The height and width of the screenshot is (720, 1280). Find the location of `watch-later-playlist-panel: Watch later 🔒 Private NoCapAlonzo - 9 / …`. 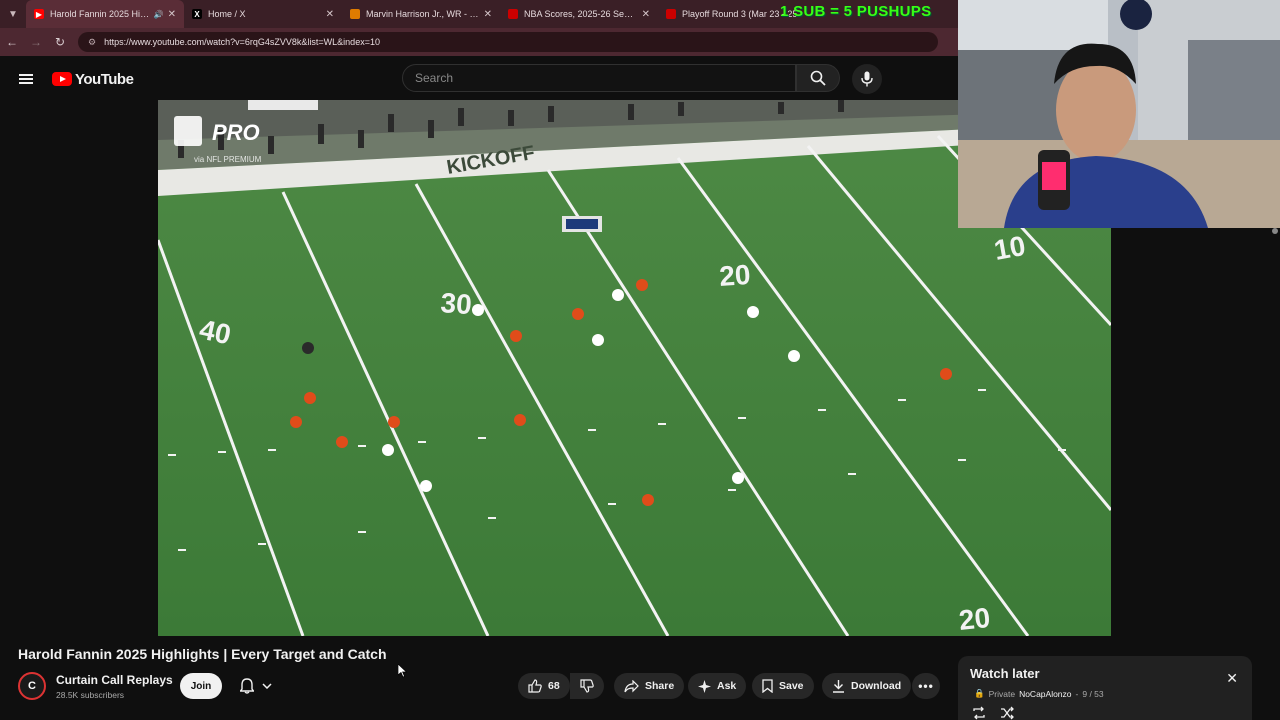

watch-later-playlist-panel: Watch later 🔒 Private NoCapAlonzo - 9 / … is located at coordinates (1105, 688).